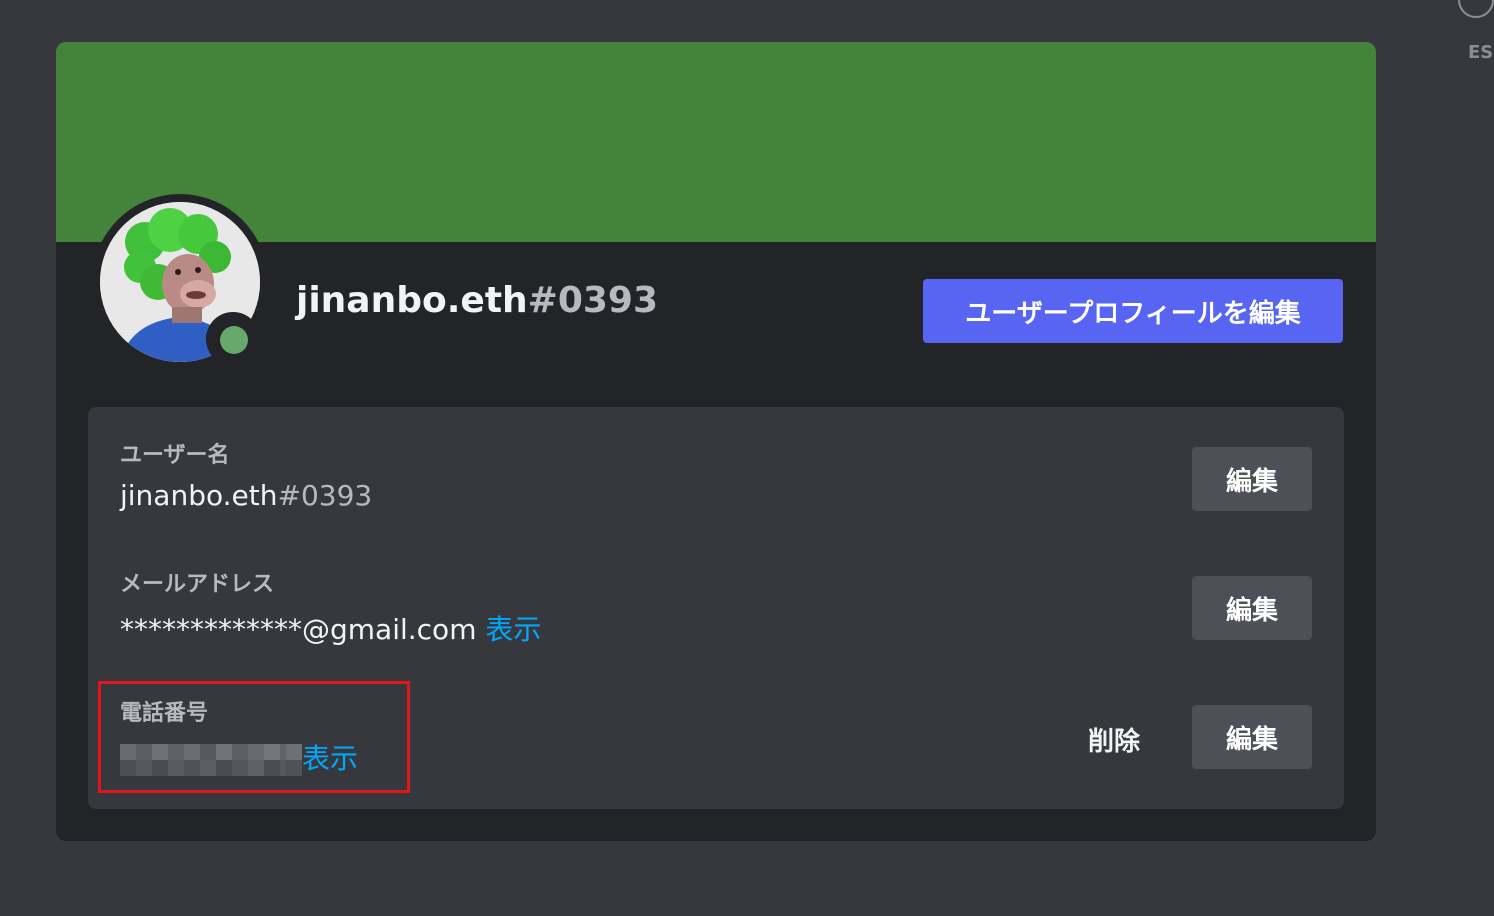 The height and width of the screenshot is (916, 1494). I want to click on close-icon, so click(1476, 9).